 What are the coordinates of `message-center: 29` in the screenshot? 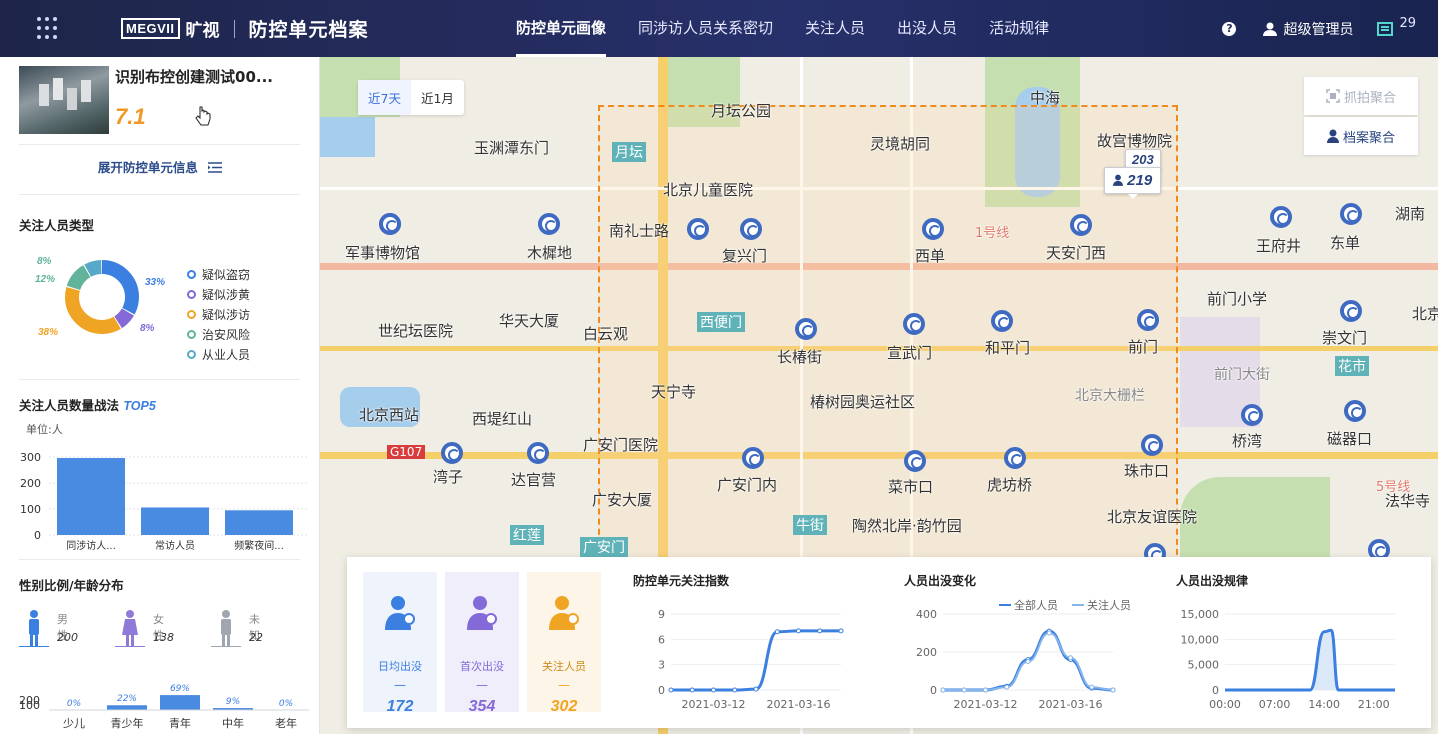 It's located at (1396, 26).